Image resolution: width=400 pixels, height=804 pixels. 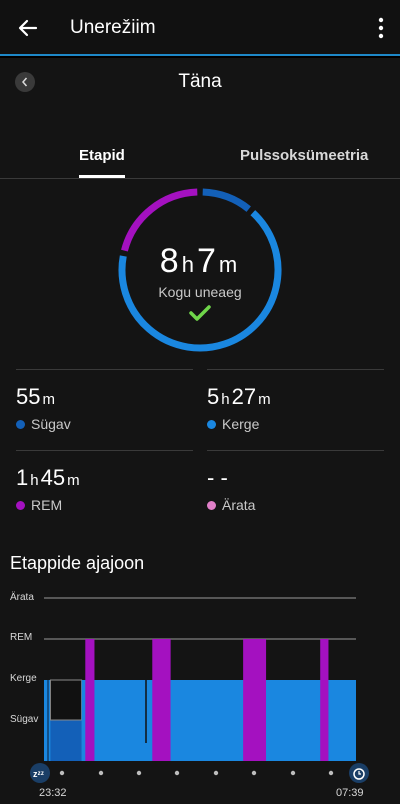 I want to click on arrow-left-icon, so click(x=28, y=28).